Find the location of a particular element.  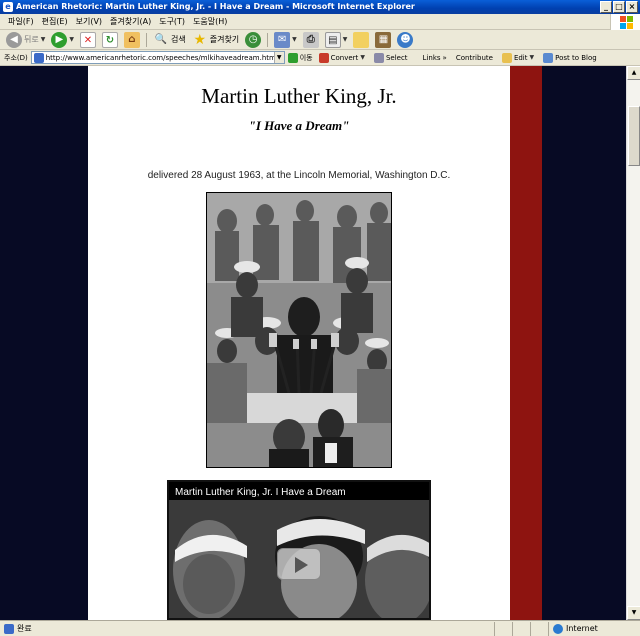

mail-button: ✉ ▼ is located at coordinates (285, 40).